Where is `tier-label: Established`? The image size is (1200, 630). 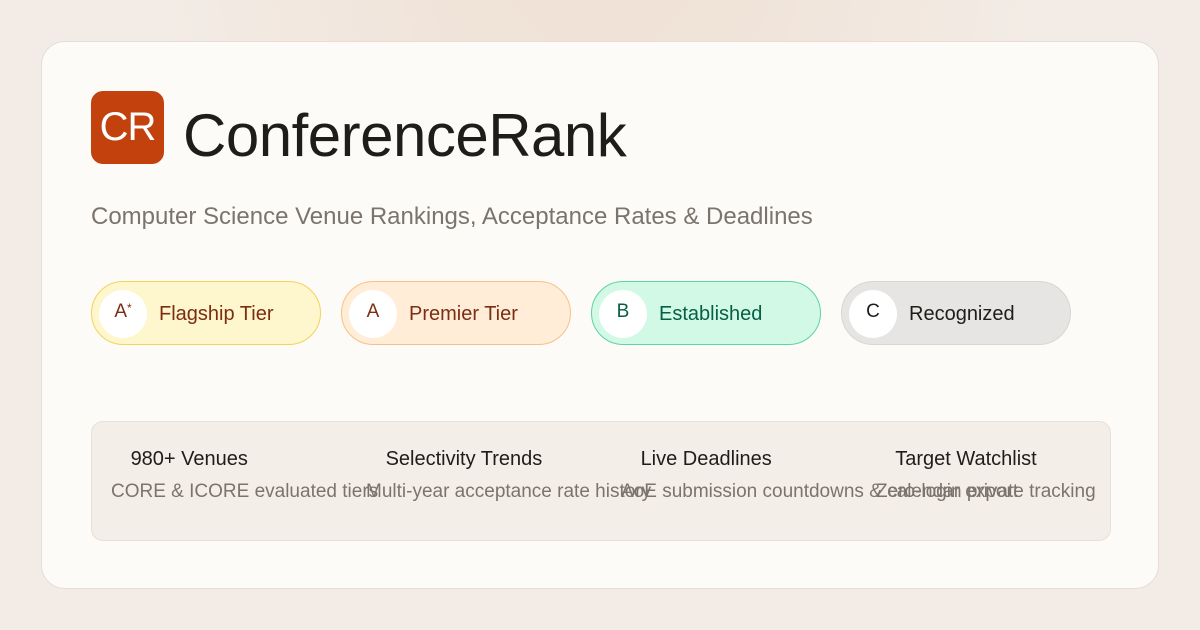 tier-label: Established is located at coordinates (711, 314).